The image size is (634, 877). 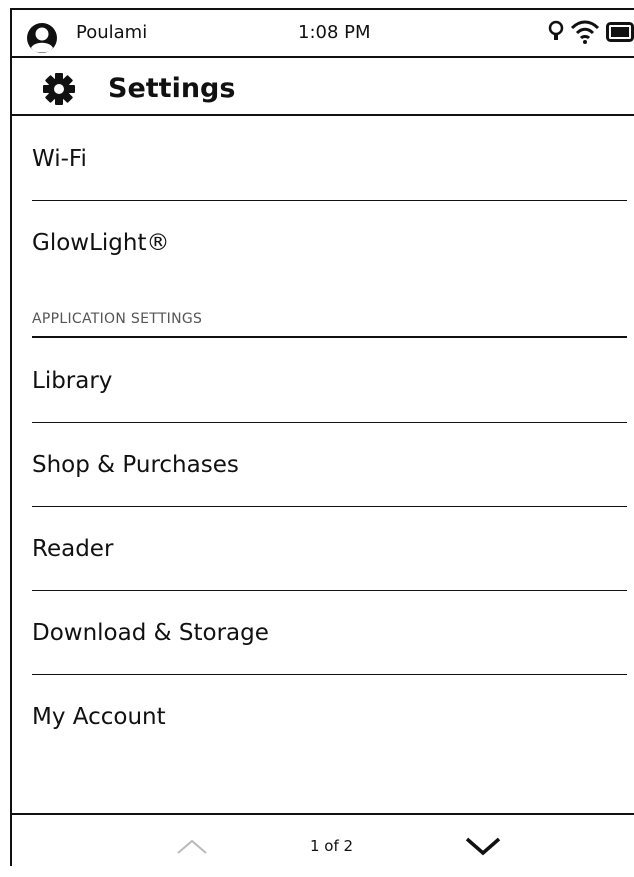 I want to click on section-divider, so click(x=329, y=337).